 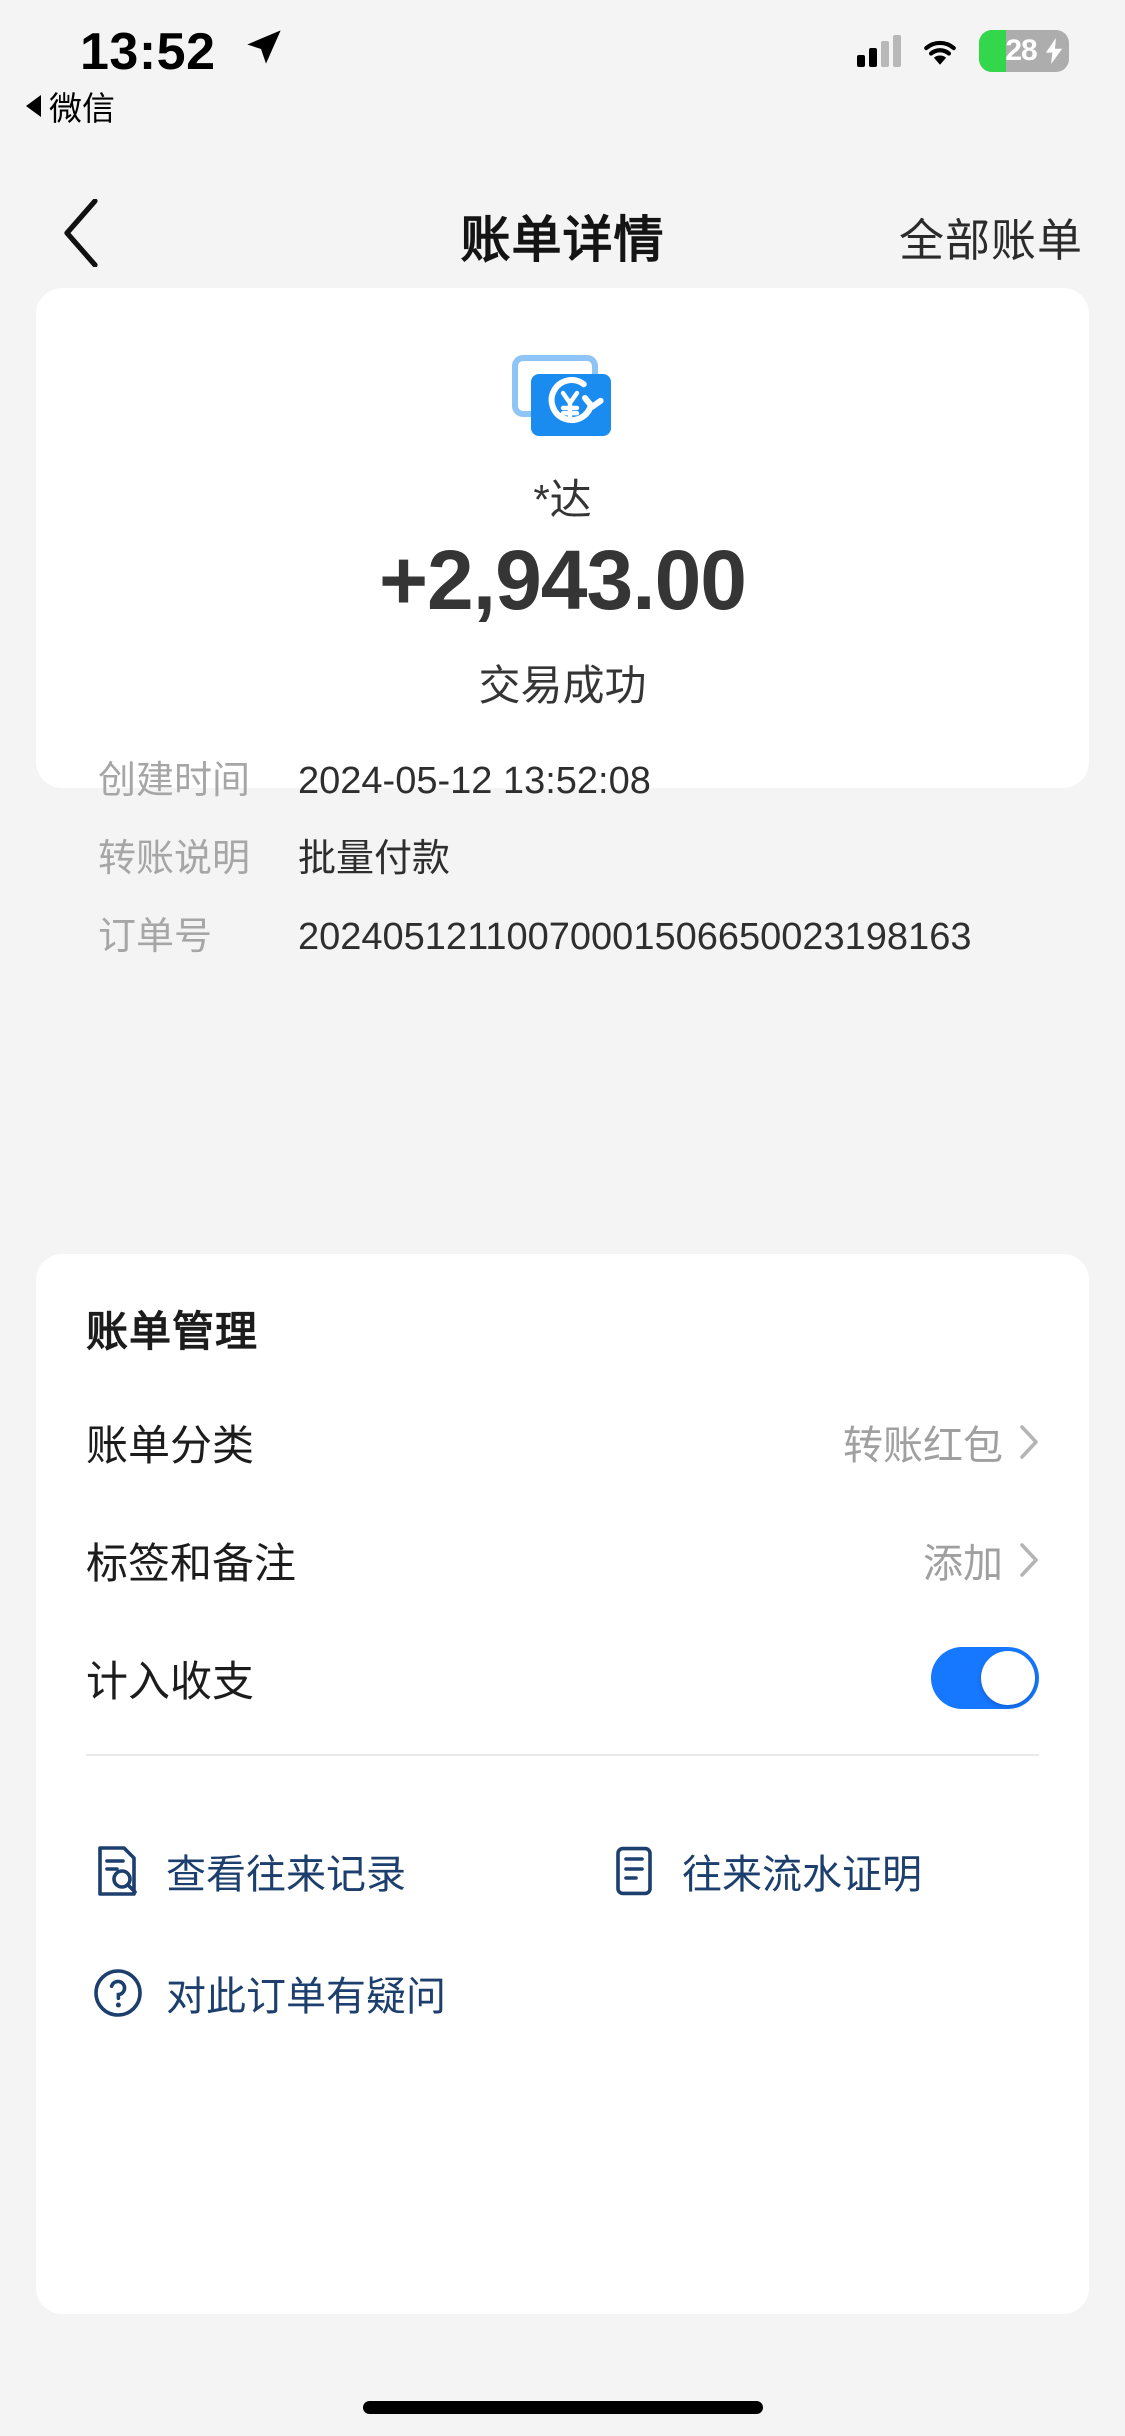 I want to click on include-in-budget-toggle, so click(x=985, y=1678).